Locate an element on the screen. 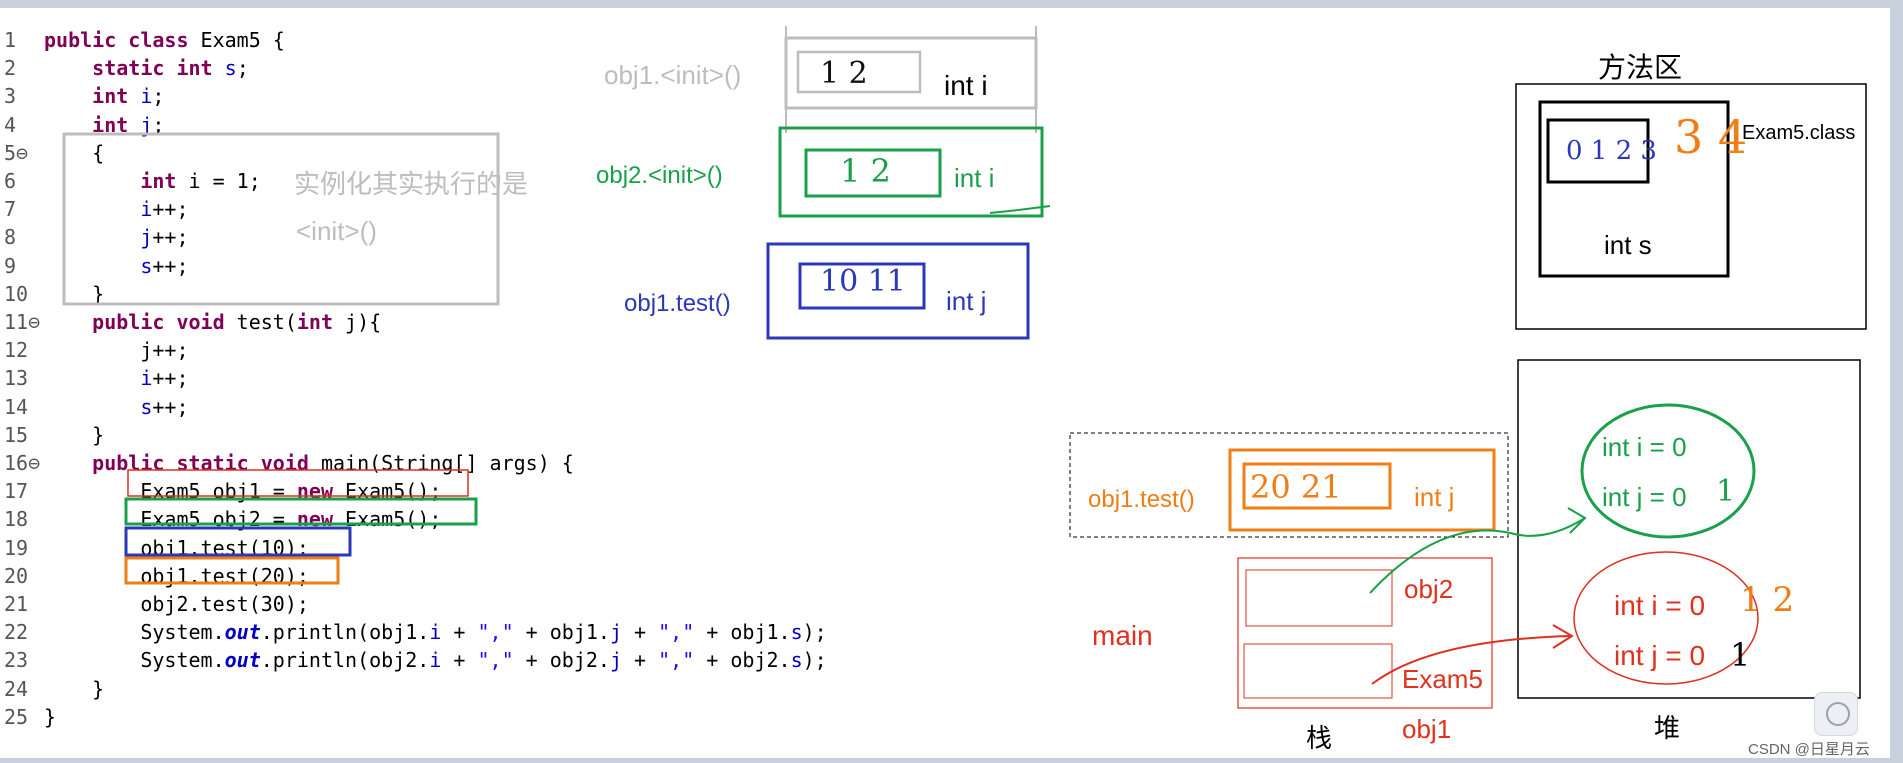 This screenshot has height=763, width=1903. heap-obj1-i: int i = 0 is located at coordinates (1660, 605).